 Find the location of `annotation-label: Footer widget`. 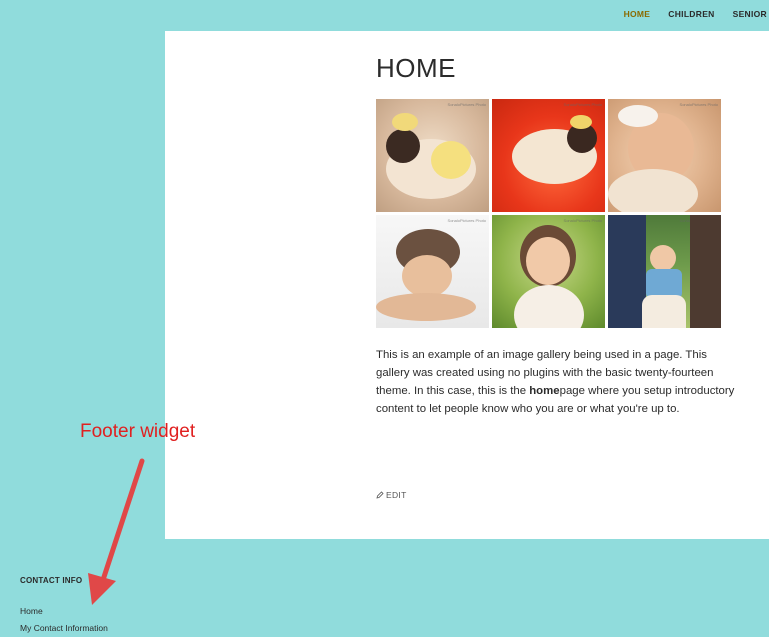

annotation-label: Footer widget is located at coordinates (138, 431).